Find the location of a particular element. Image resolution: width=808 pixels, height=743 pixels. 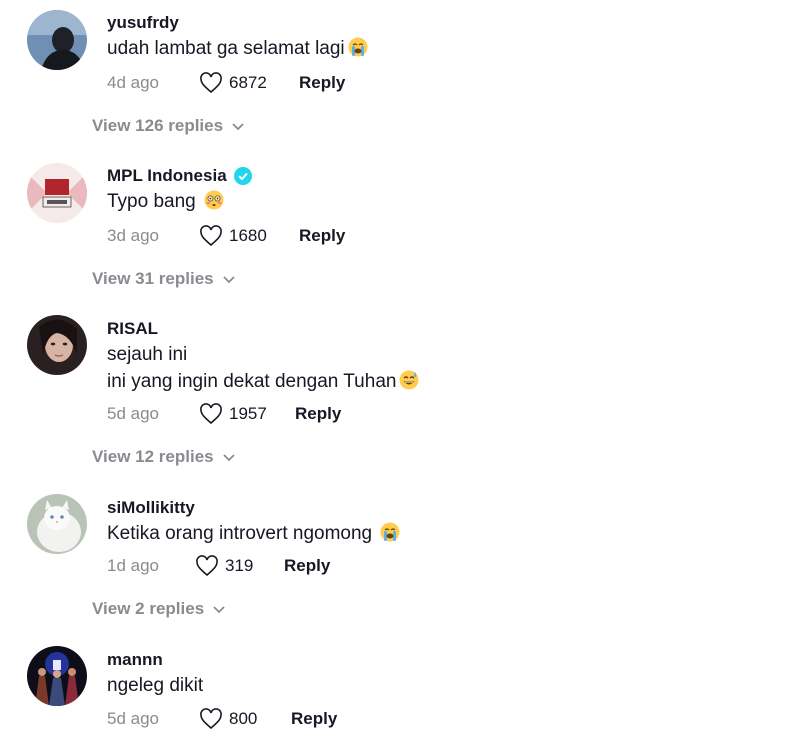

comment-line: ngeleg dikit is located at coordinates (155, 685).